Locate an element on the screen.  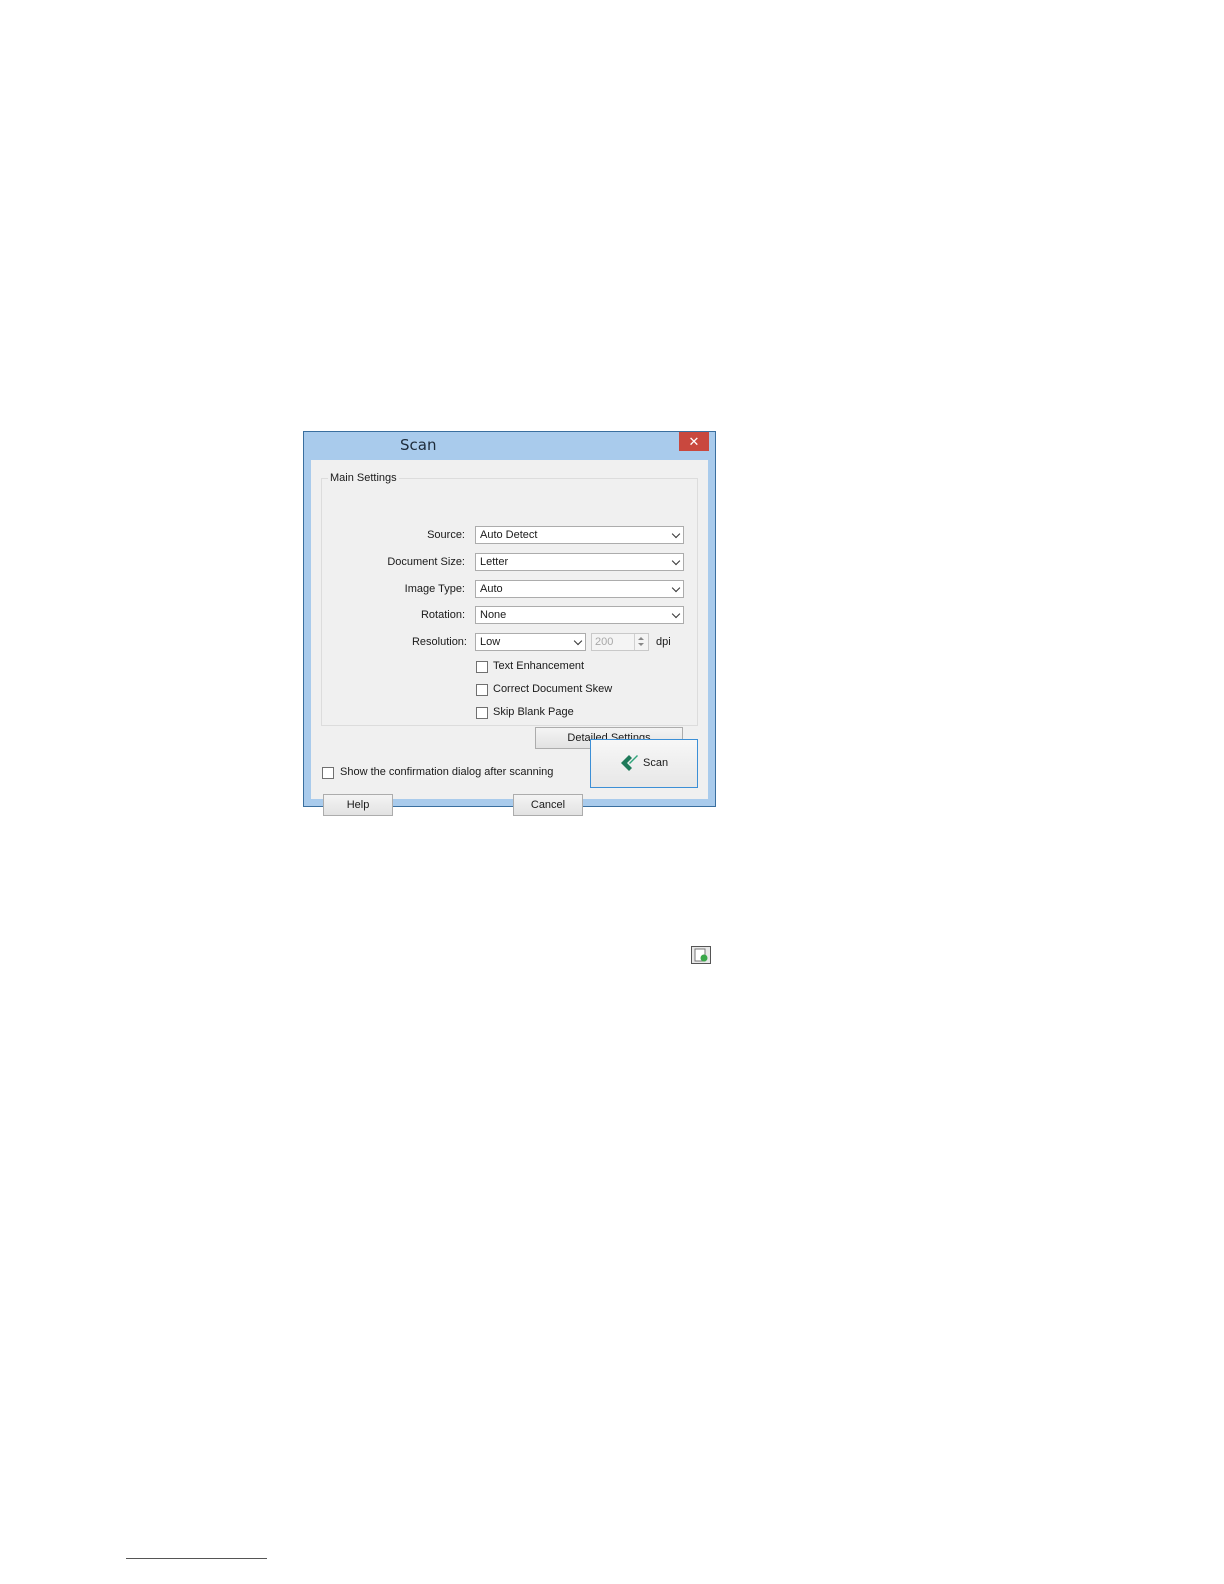
resolution-label: Resolution: is located at coordinates (439, 642).